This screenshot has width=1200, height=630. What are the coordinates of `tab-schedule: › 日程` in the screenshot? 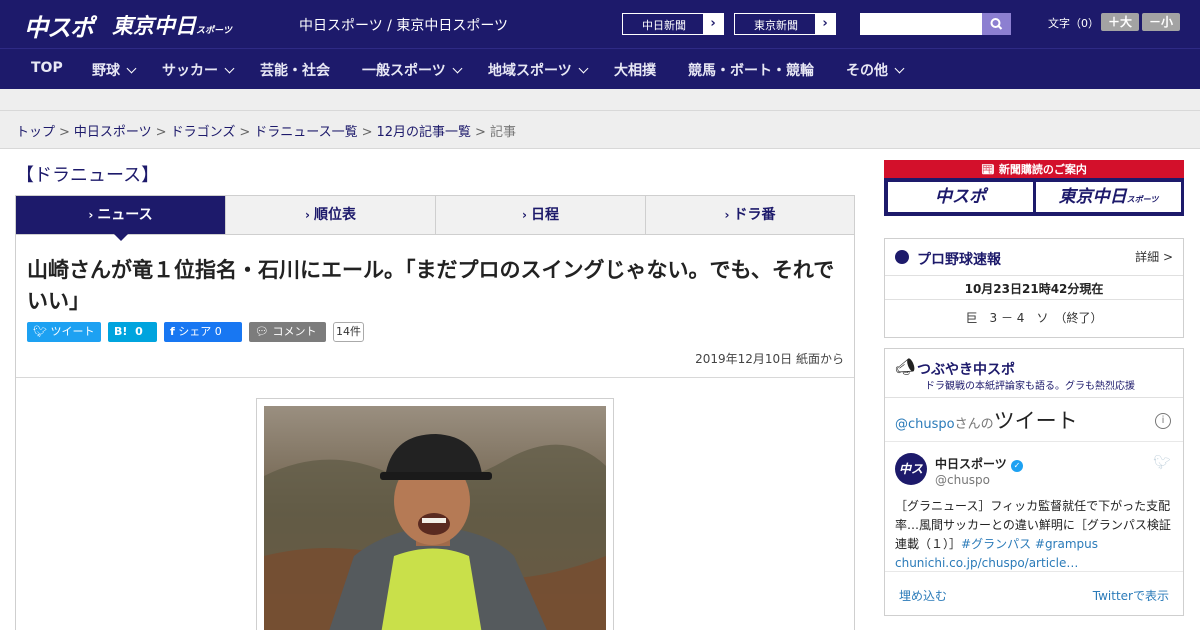 It's located at (541, 215).